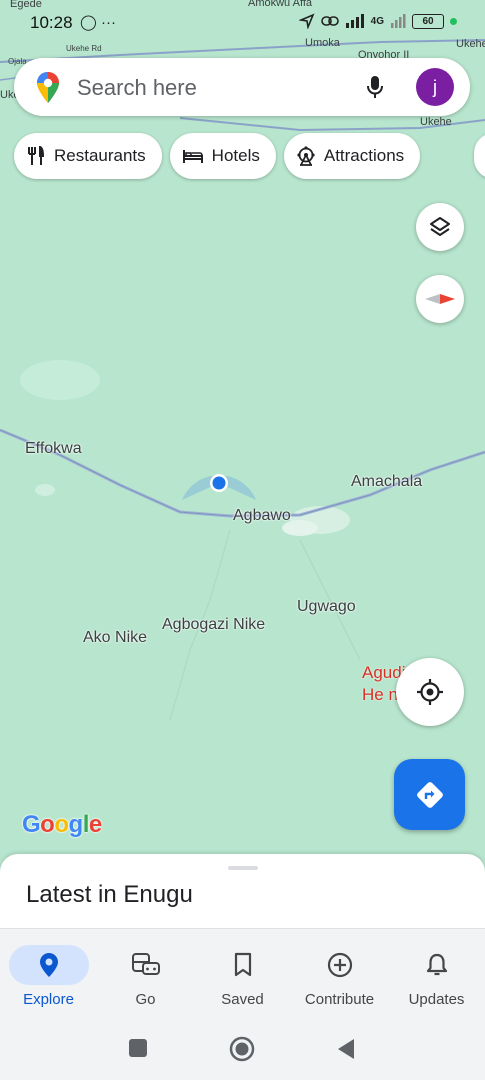 This screenshot has height=1080, width=485. I want to click on compass-icon, so click(440, 299).